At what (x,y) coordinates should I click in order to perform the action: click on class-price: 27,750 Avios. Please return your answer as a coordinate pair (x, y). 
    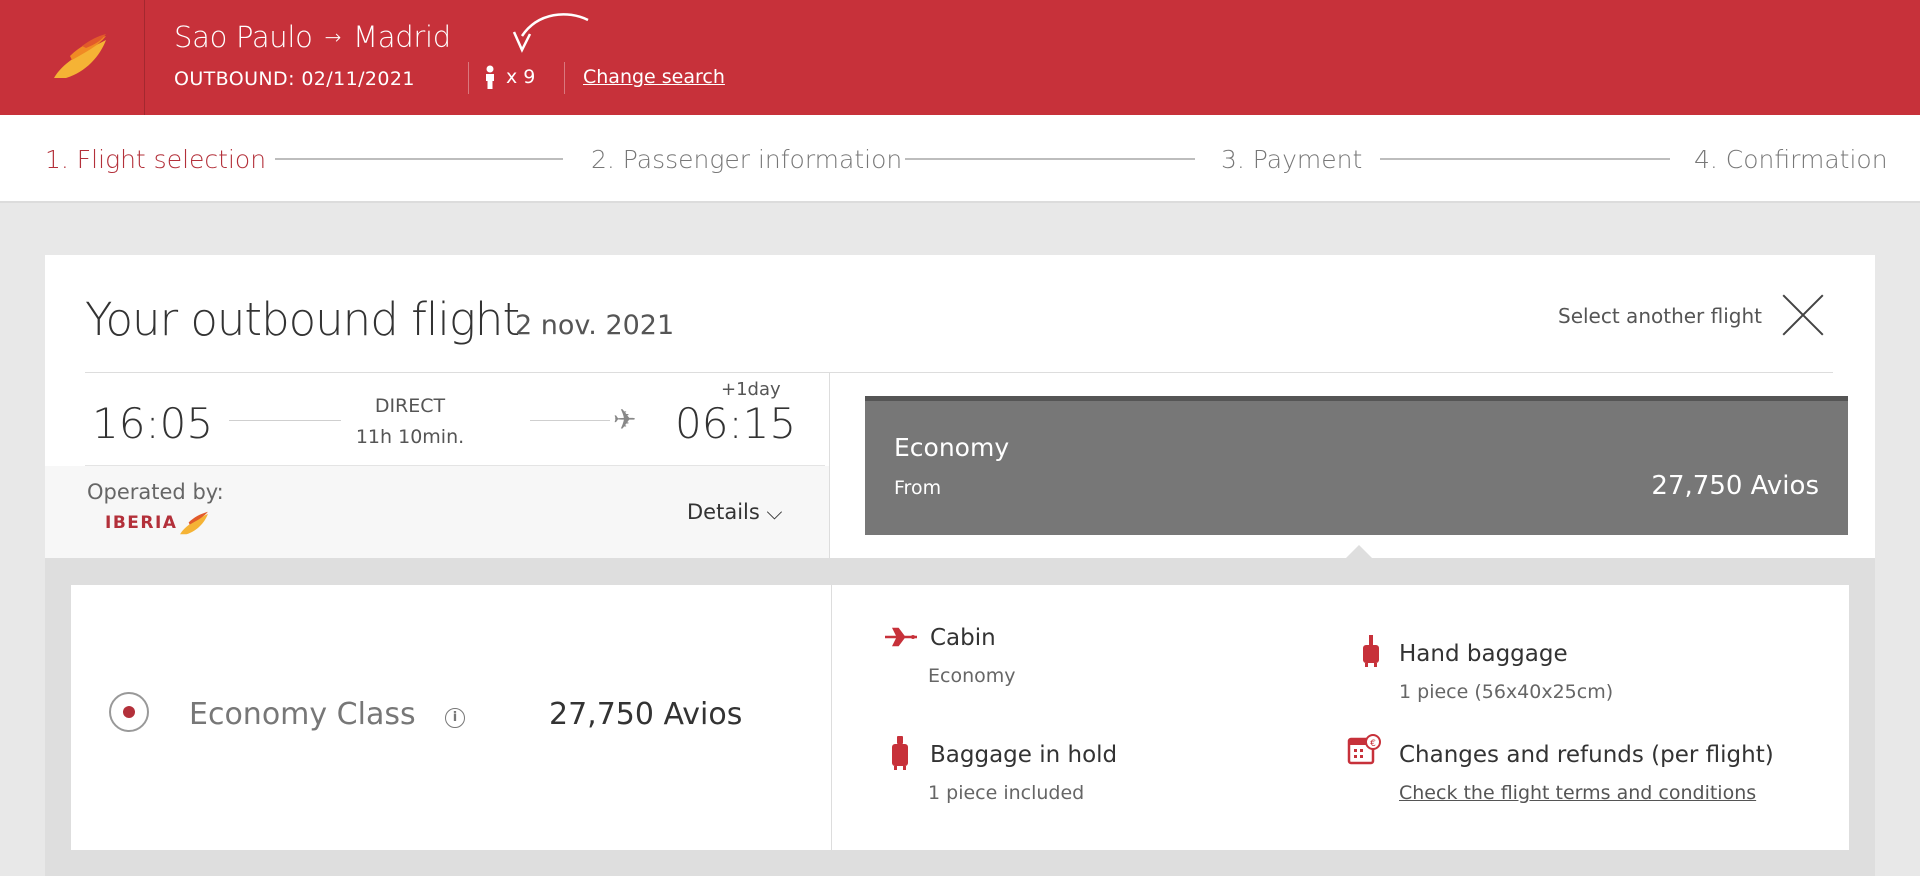
    Looking at the image, I should click on (646, 714).